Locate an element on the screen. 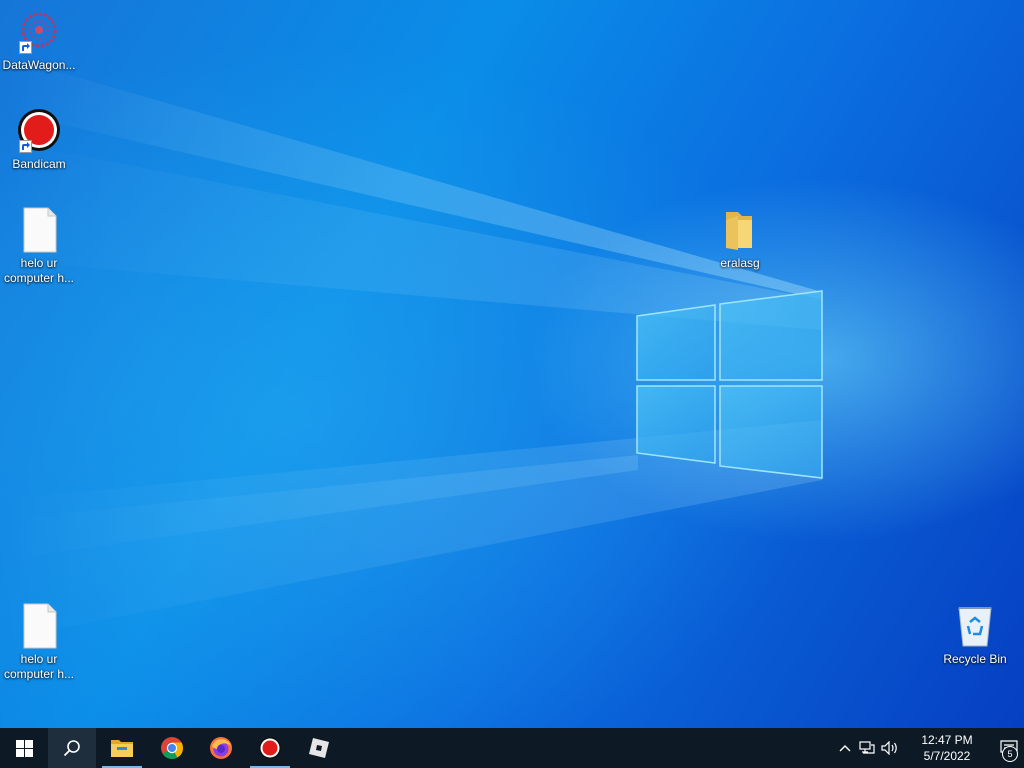 The width and height of the screenshot is (1024, 768). search-icon is located at coordinates (71, 748).